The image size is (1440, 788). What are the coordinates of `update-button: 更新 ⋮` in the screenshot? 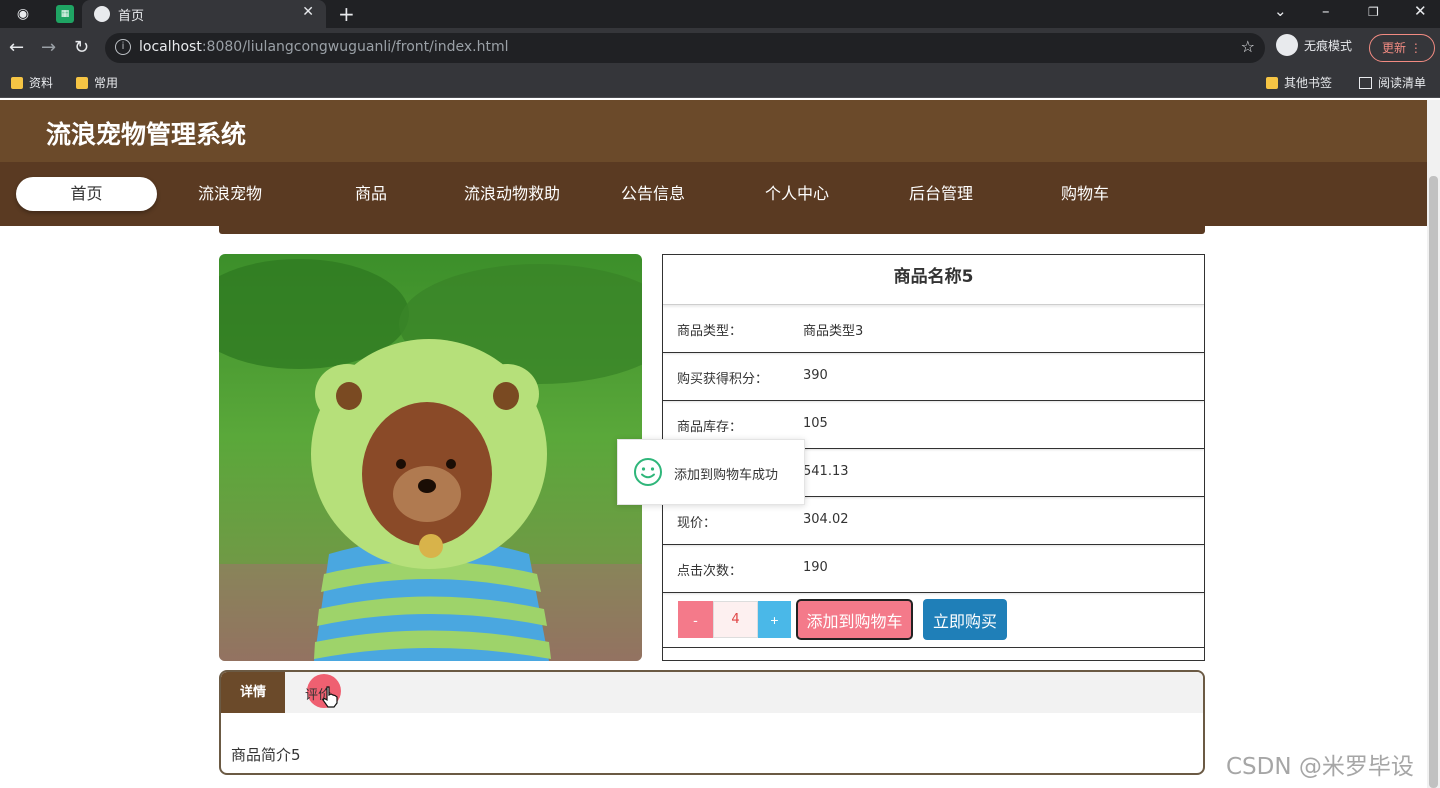 It's located at (1402, 48).